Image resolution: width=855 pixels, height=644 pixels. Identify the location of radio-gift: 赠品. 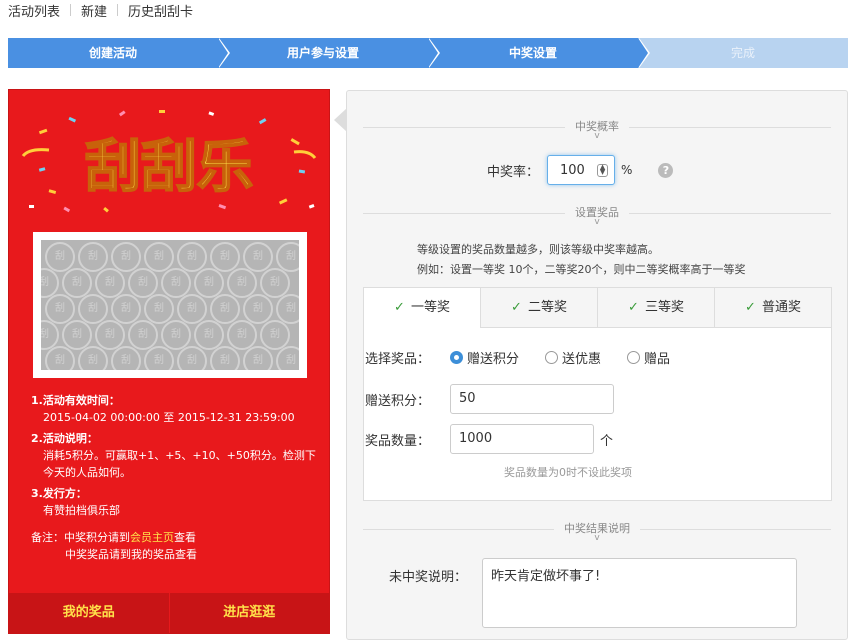
(648, 357).